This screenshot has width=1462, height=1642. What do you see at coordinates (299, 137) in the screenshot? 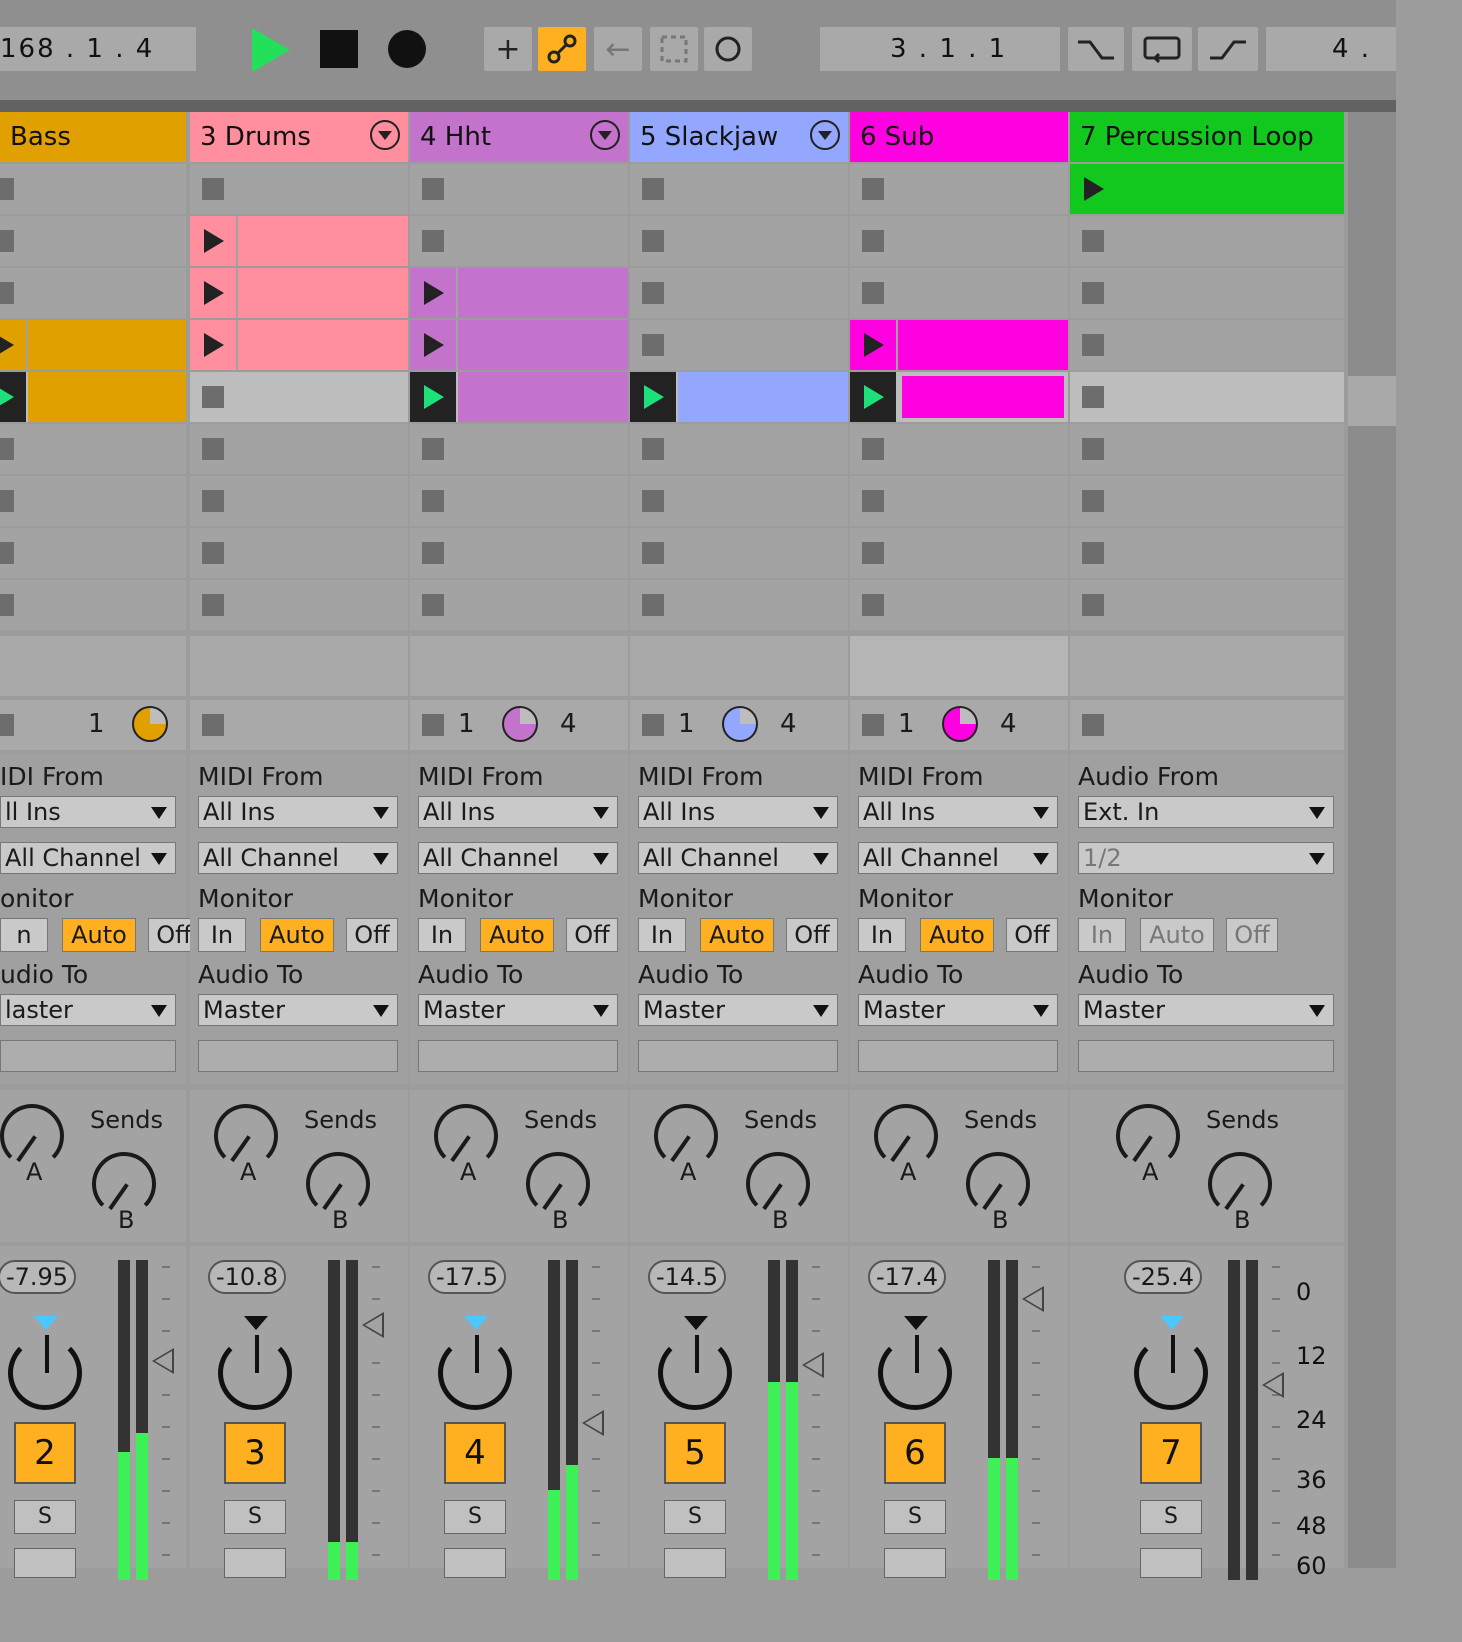
I see `track-title-drums: 3 Drums` at bounding box center [299, 137].